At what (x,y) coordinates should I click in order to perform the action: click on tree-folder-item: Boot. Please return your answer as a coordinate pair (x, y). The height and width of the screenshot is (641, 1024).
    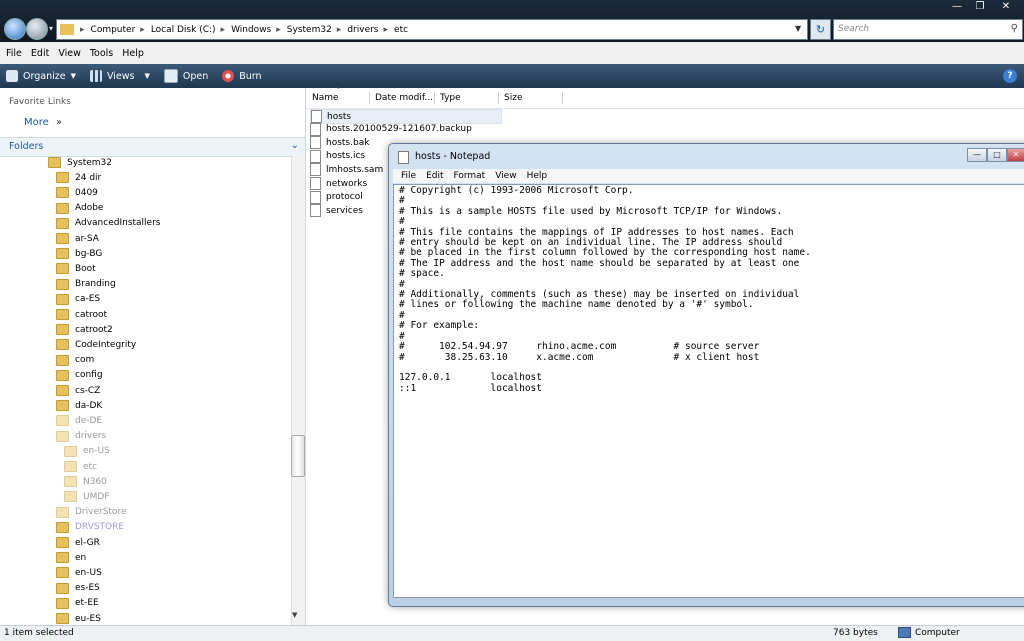
    Looking at the image, I should click on (76, 268).